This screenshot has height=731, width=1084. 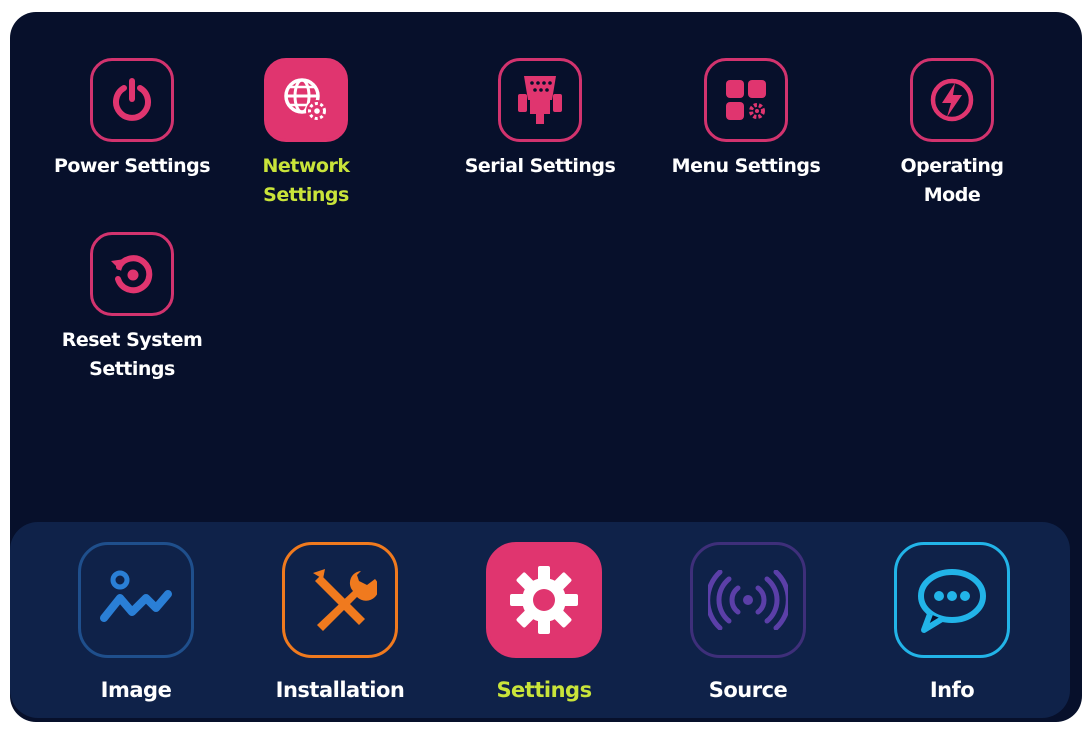 I want to click on operating-mode-tile, so click(x=952, y=100).